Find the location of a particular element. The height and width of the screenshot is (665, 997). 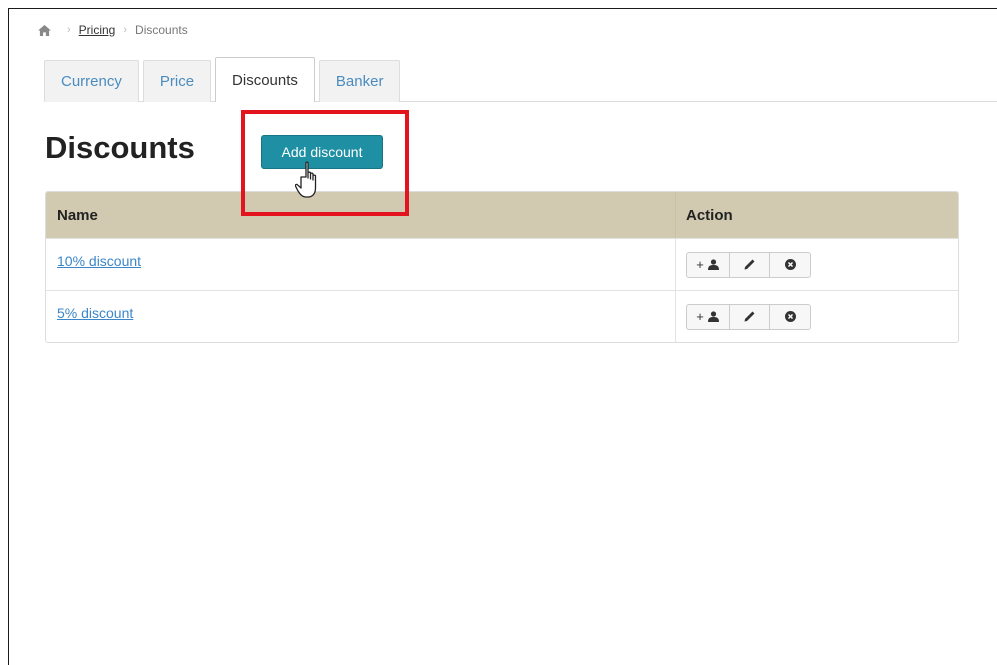

tab-price: Price is located at coordinates (177, 81).